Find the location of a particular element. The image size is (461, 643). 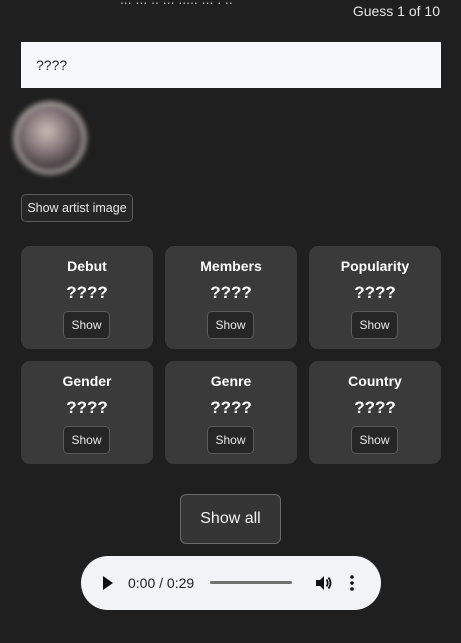

card-title: Debut is located at coordinates (87, 266).